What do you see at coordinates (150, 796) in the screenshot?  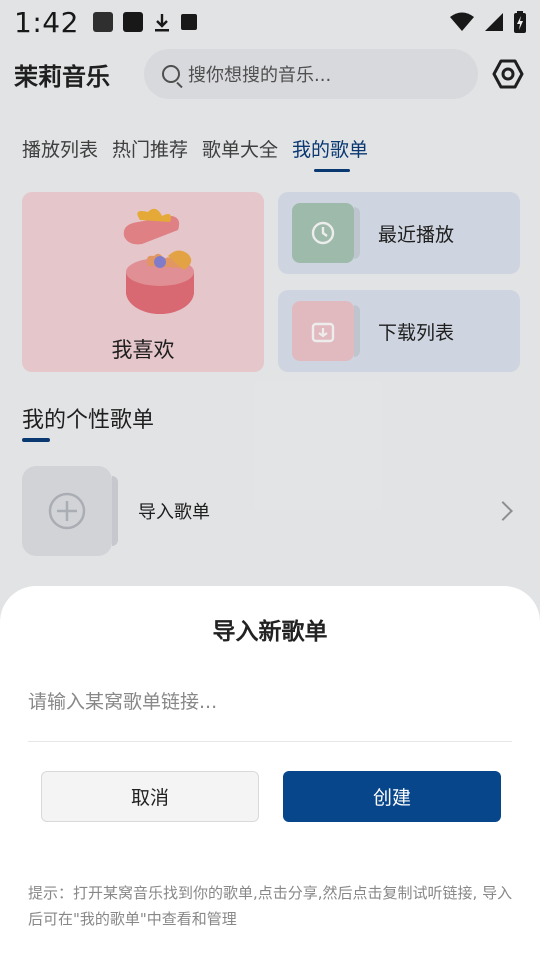 I see `cancel-button: 取消` at bounding box center [150, 796].